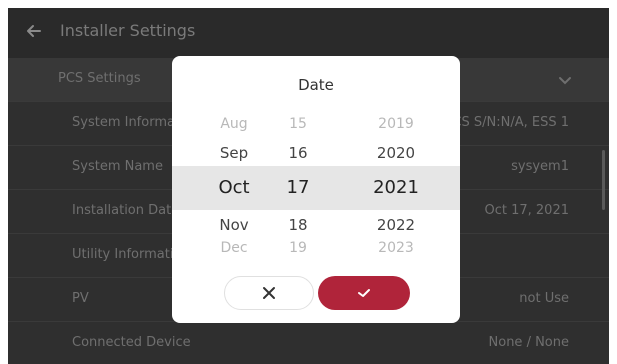 Image resolution: width=617 pixels, height=364 pixels. I want to click on month-option: Aug, so click(234, 124).